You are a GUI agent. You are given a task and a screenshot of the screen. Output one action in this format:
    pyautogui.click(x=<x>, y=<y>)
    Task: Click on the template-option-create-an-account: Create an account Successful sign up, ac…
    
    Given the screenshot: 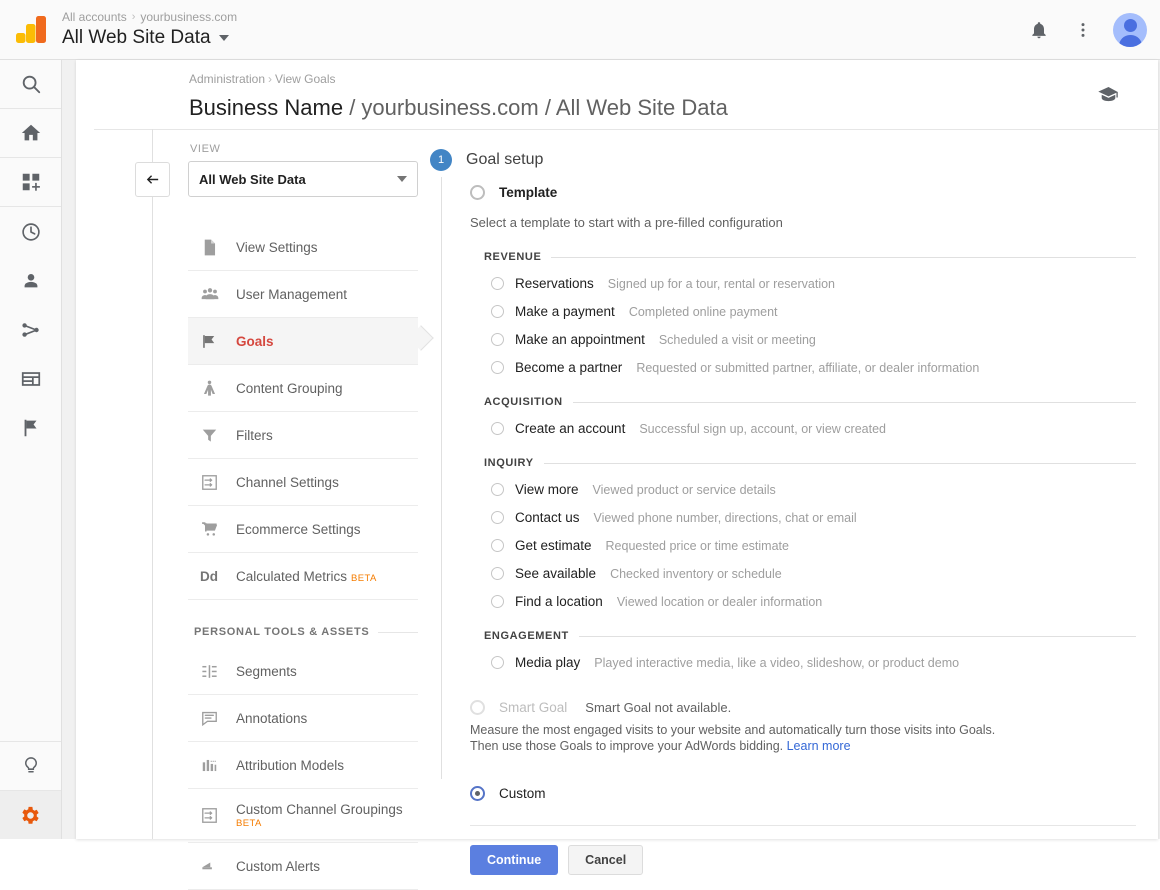 What is the action you would take?
    pyautogui.click(x=810, y=428)
    